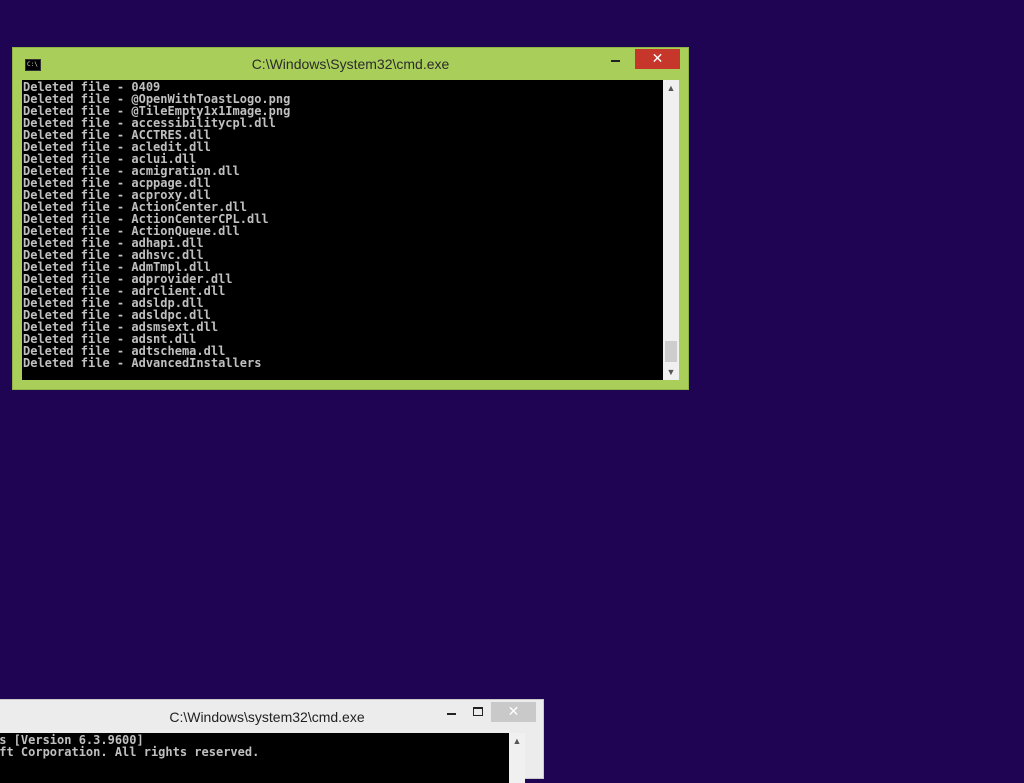 This screenshot has width=1024, height=783. Describe the element at coordinates (657, 59) in the screenshot. I see `close-button: ✕` at that location.